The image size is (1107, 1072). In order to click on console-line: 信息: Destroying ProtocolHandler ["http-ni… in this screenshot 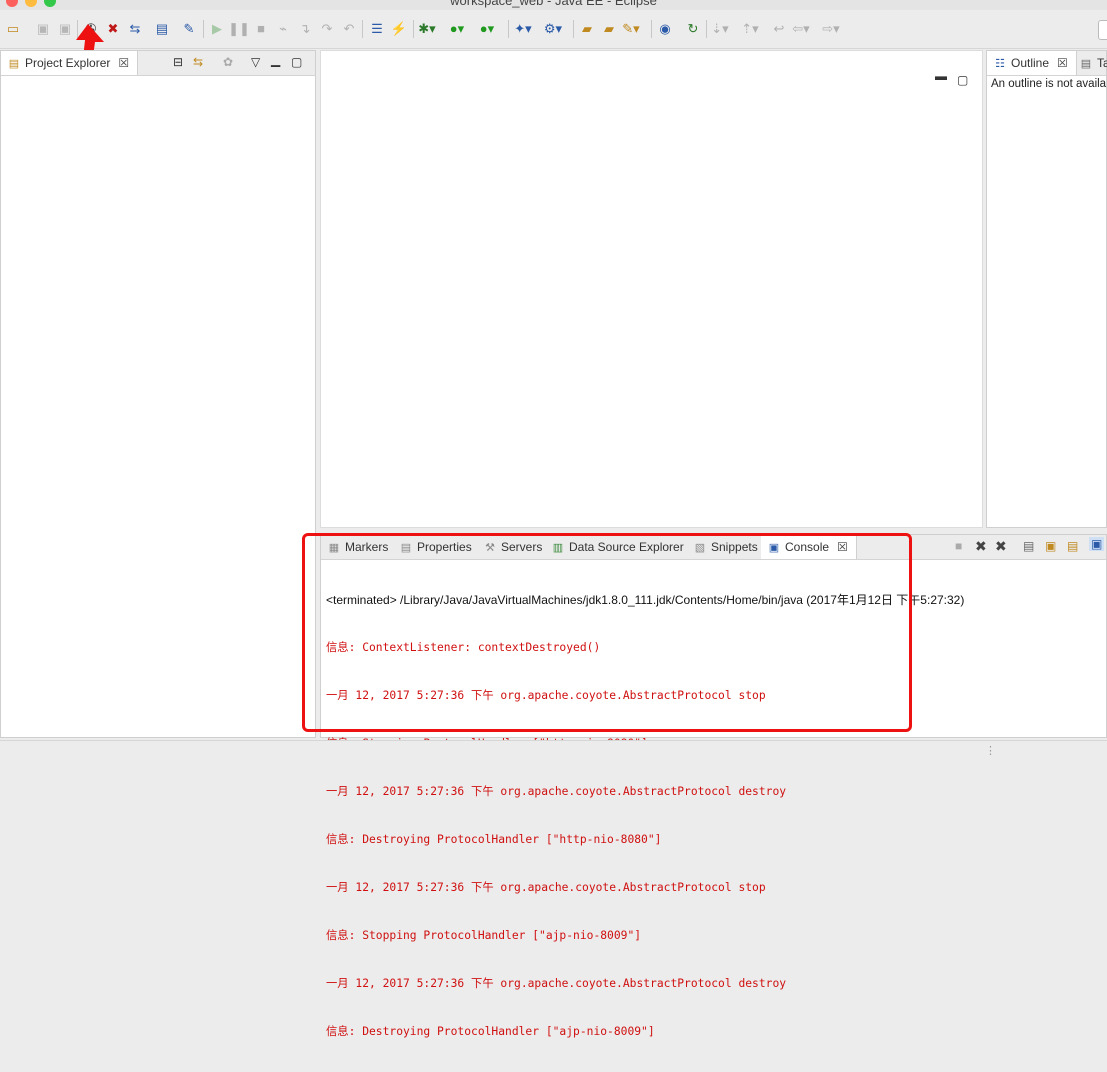, I will do `click(494, 839)`.